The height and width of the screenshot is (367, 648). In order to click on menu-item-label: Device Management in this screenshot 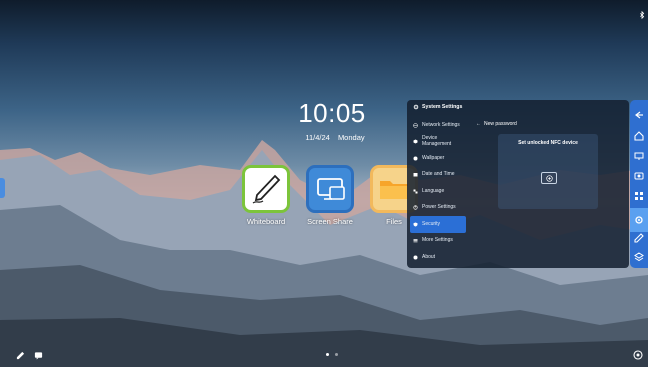, I will do `click(437, 141)`.